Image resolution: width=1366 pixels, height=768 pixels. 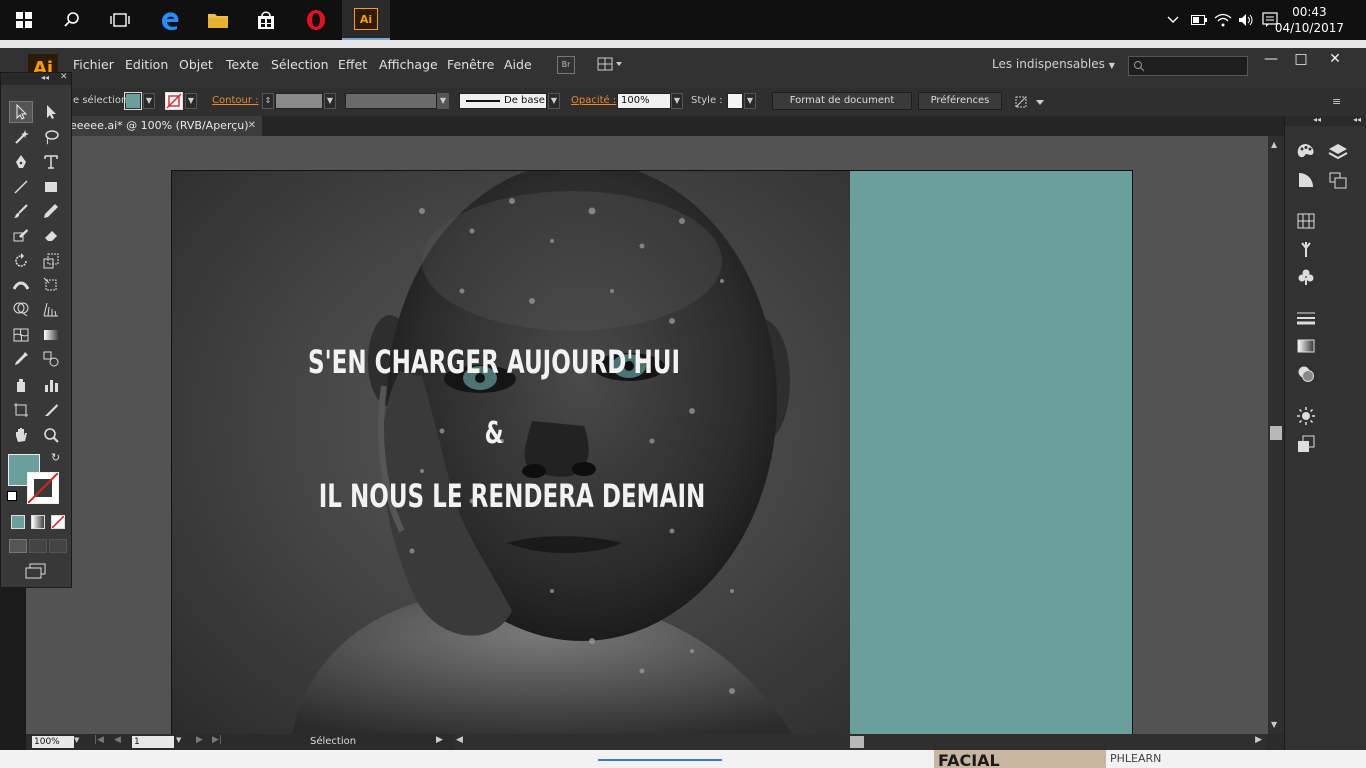 What do you see at coordinates (1309, 20) in the screenshot?
I see `system-clock: 00:43 04/10/2017` at bounding box center [1309, 20].